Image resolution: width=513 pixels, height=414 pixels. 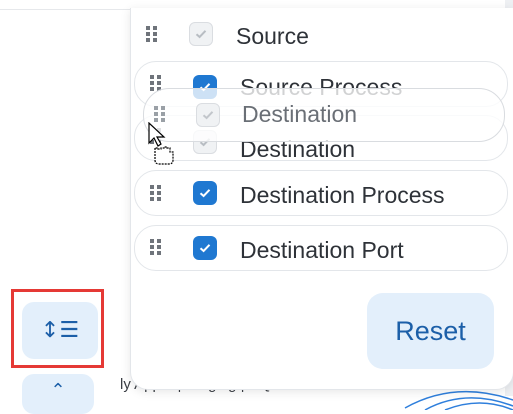 I want to click on sort-columns-button: ↕☰, so click(x=60, y=330).